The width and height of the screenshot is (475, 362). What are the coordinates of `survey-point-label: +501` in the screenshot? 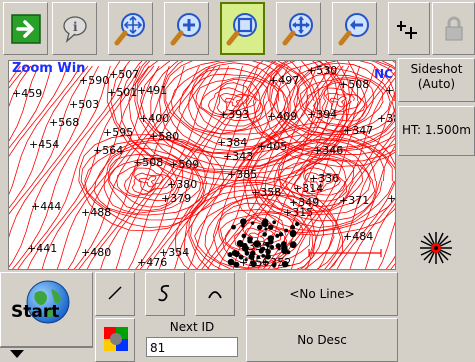 It's located at (122, 92).